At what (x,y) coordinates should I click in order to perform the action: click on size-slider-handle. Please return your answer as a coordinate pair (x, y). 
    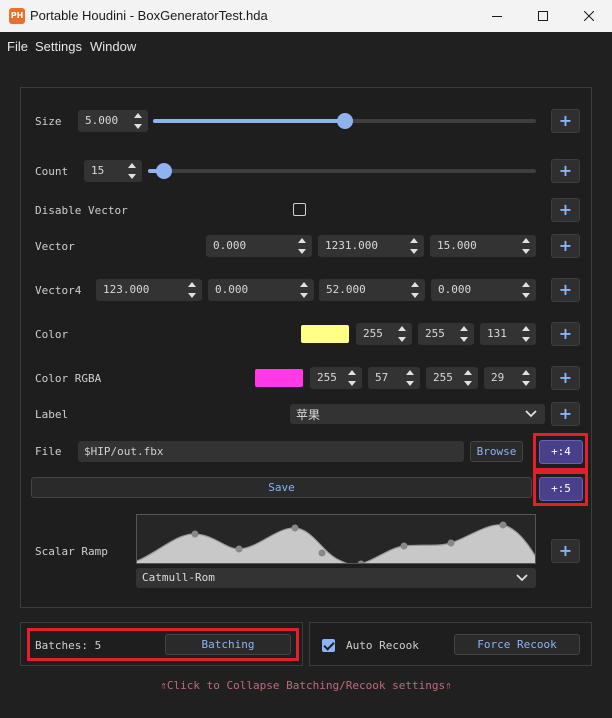
    Looking at the image, I should click on (344, 121).